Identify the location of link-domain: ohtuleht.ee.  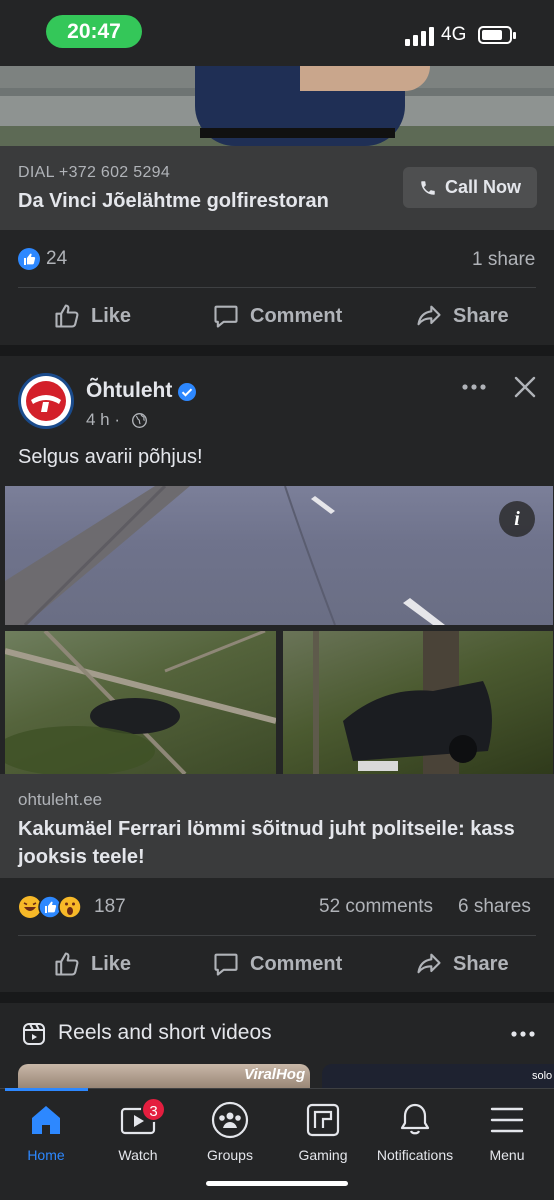
(60, 799).